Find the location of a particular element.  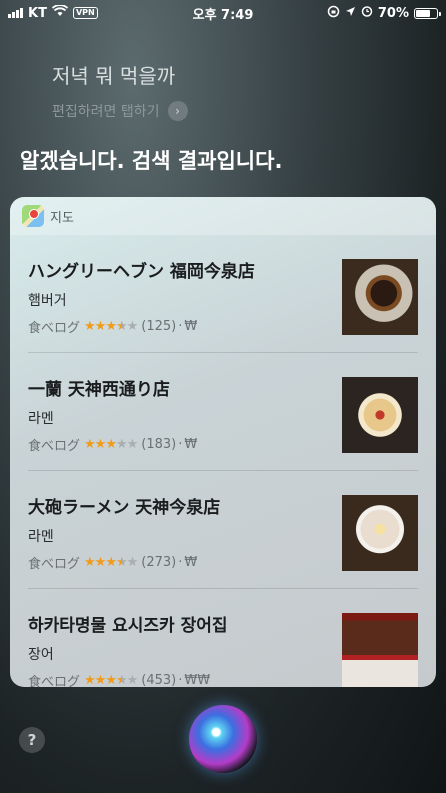

review-count: (183) is located at coordinates (159, 444).